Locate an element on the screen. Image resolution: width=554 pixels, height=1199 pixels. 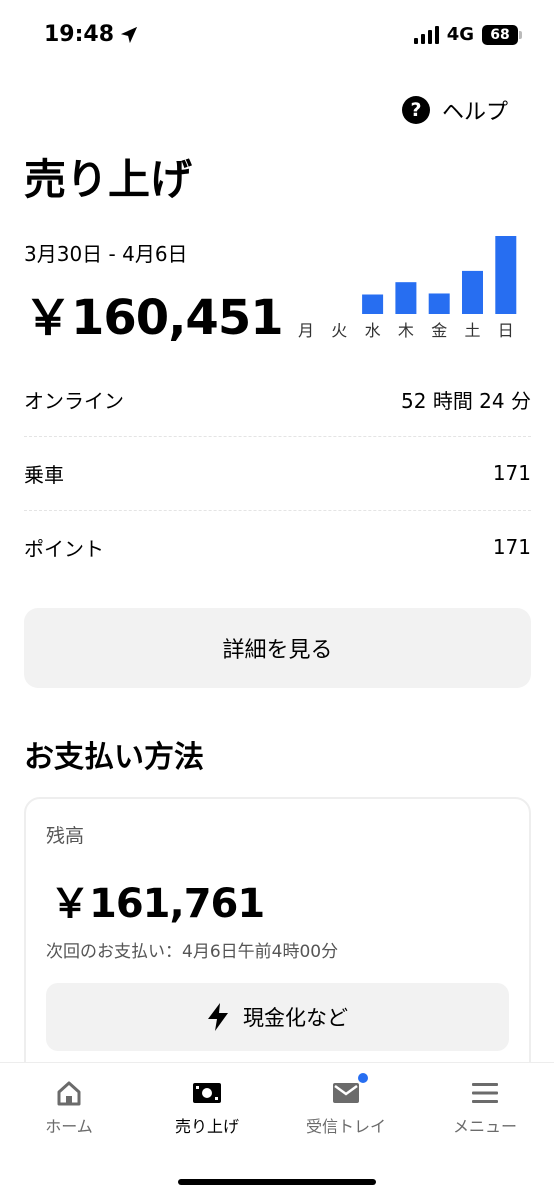
question-circle-icon: ? is located at coordinates (415, 110).